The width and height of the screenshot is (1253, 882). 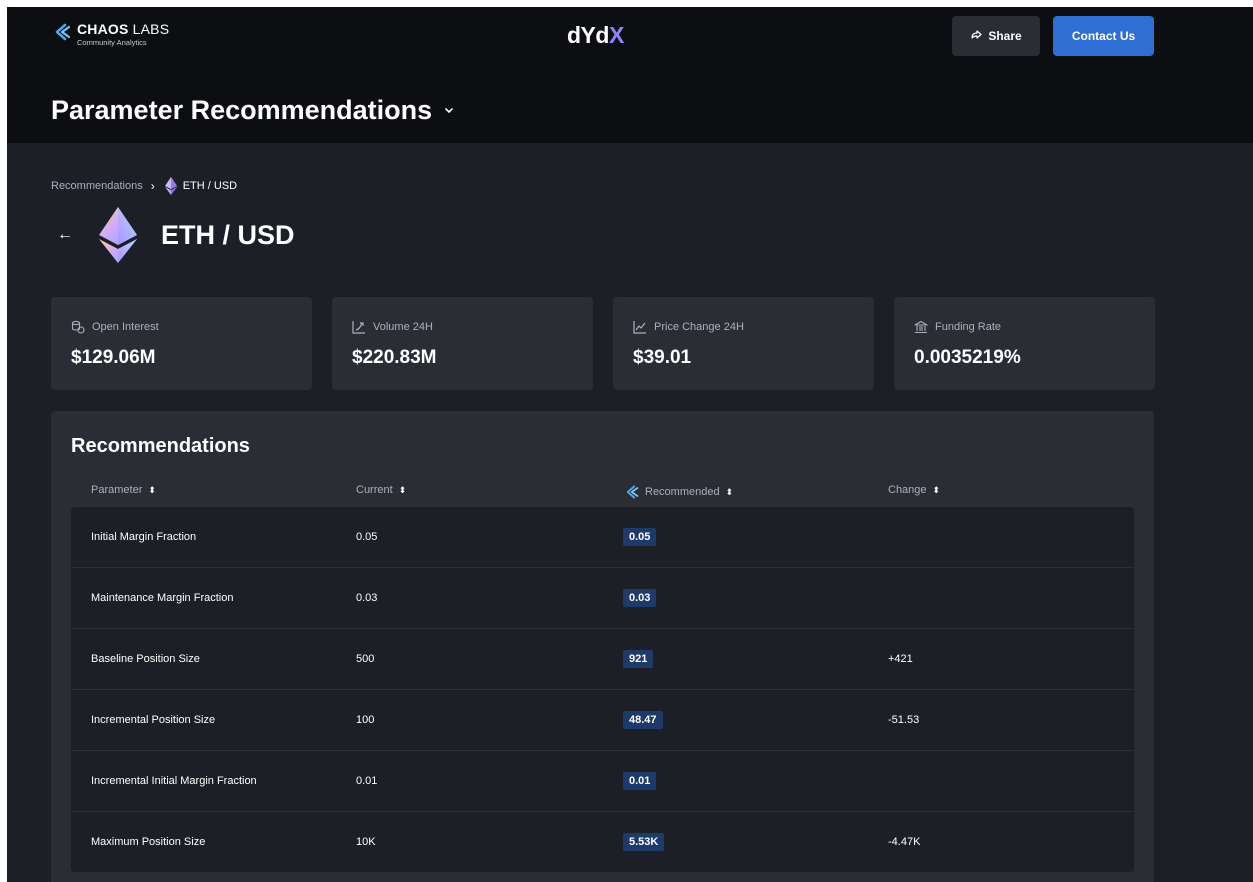 I want to click on table-row: Baseline Position Size 500 921 +421, so click(x=602, y=659).